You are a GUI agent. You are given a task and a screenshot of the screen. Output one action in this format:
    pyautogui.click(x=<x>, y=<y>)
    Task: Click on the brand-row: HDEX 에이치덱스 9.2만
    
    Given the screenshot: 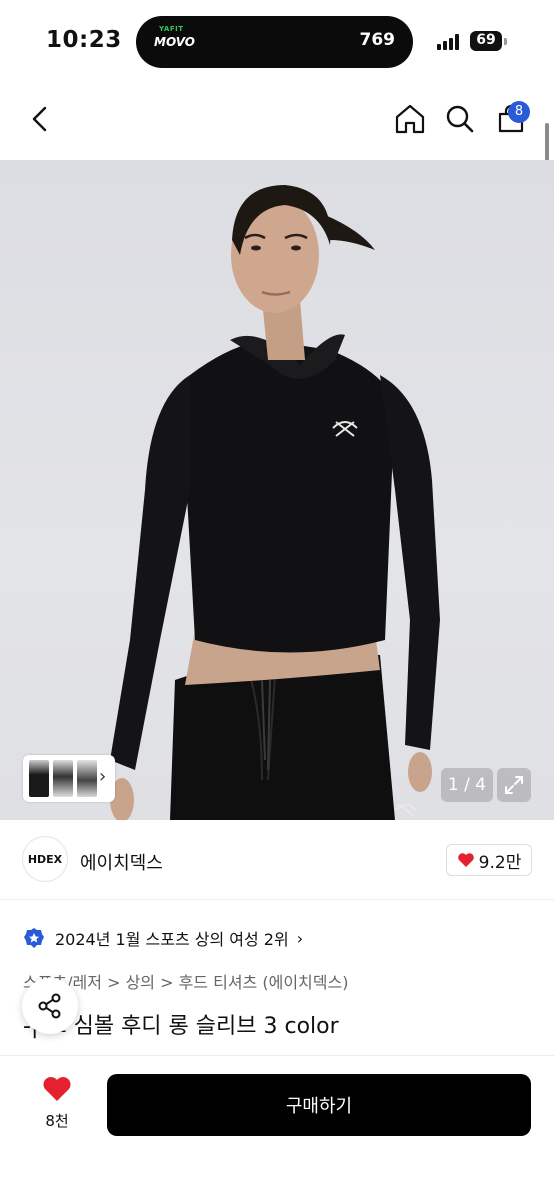 What is the action you would take?
    pyautogui.click(x=277, y=860)
    